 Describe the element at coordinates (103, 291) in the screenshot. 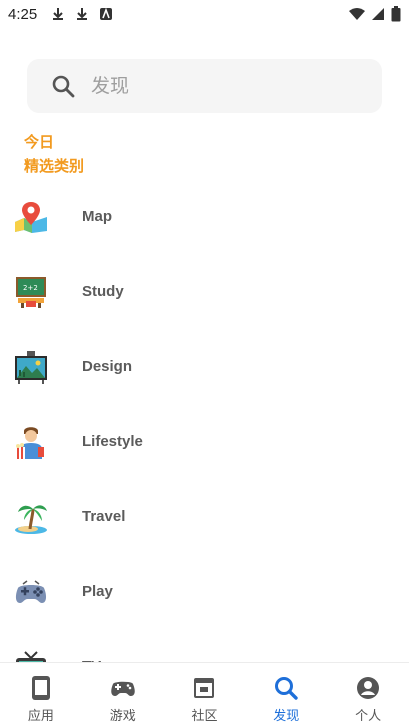

I see `category-label: Study` at that location.